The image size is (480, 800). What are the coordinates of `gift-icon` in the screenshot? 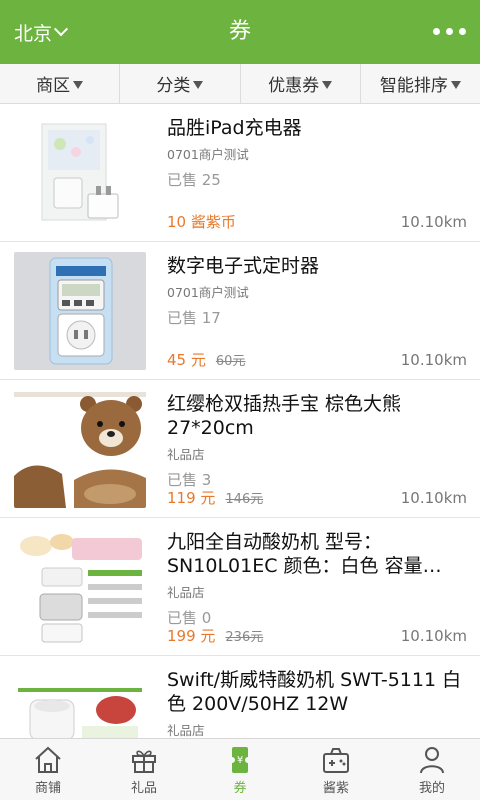 It's located at (144, 761).